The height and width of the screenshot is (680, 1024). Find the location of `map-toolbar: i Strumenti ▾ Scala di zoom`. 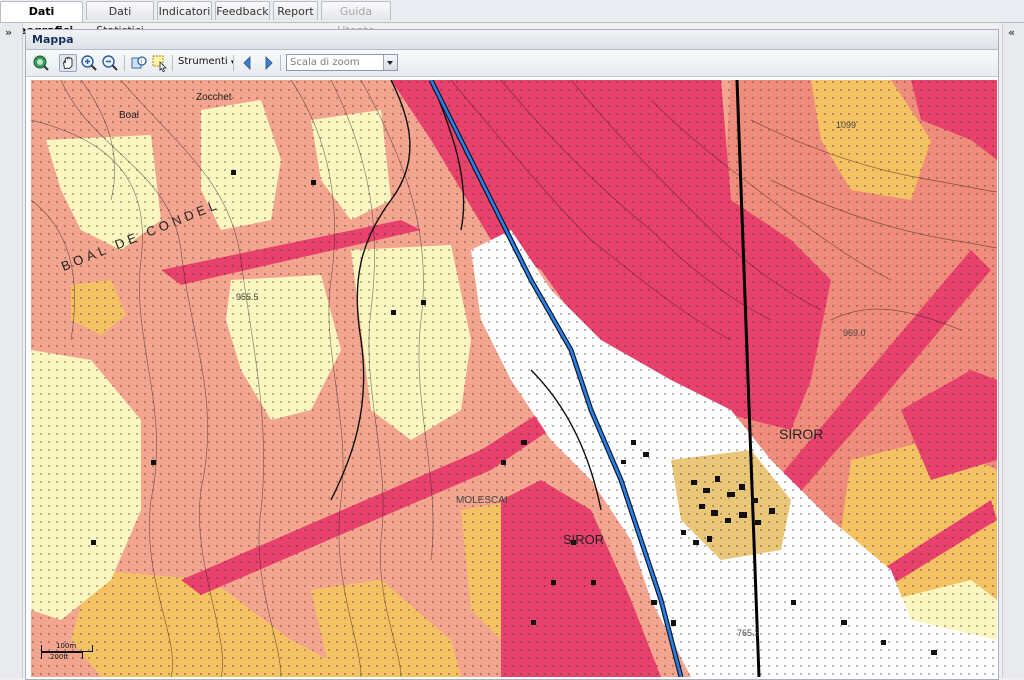

map-toolbar: i Strumenti ▾ Scala di zoom is located at coordinates (512, 63).